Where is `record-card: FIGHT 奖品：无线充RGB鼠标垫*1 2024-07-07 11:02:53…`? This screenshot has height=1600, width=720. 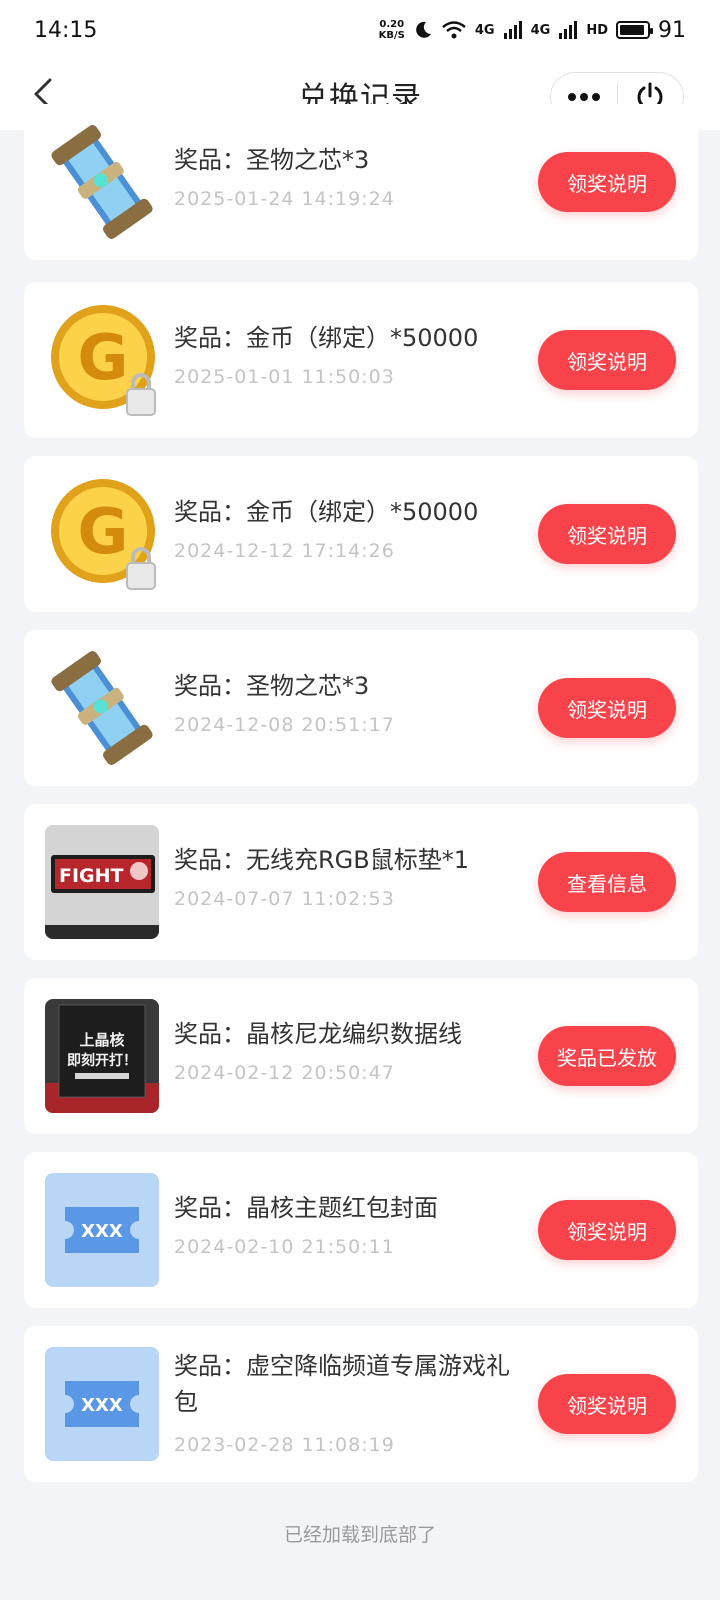
record-card: FIGHT 奖品：无线充RGB鼠标垫*1 2024-07-07 11:02:53… is located at coordinates (361, 882).